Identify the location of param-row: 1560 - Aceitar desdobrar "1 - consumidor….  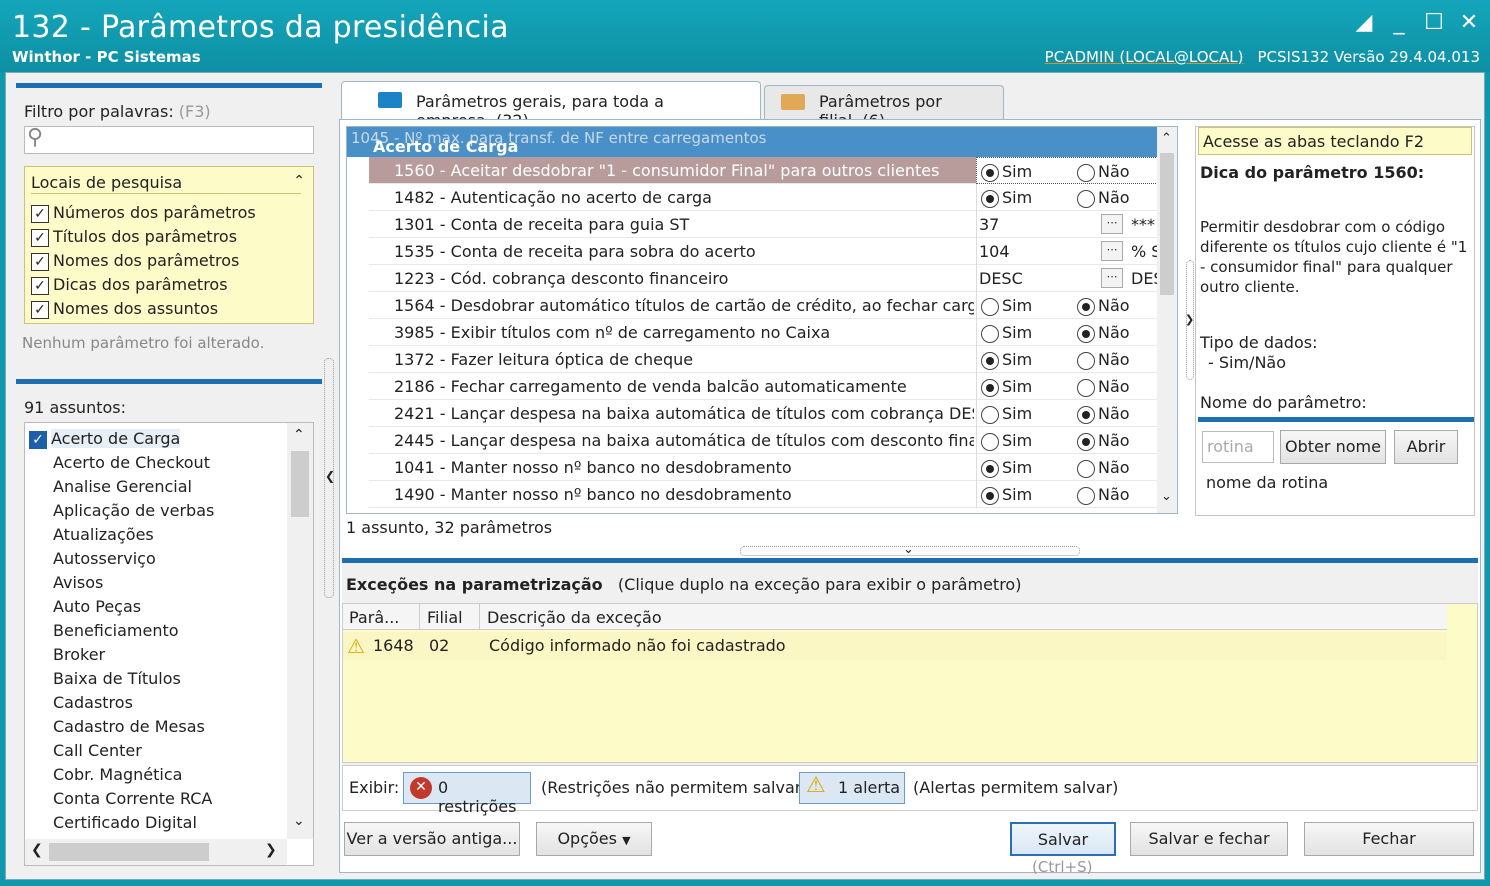
(772, 170).